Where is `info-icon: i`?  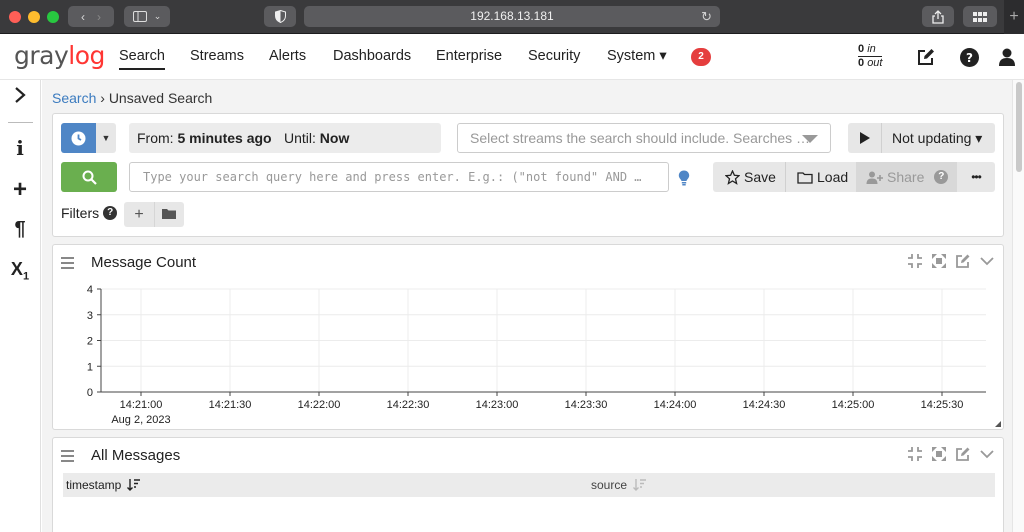
info-icon: i is located at coordinates (20, 148).